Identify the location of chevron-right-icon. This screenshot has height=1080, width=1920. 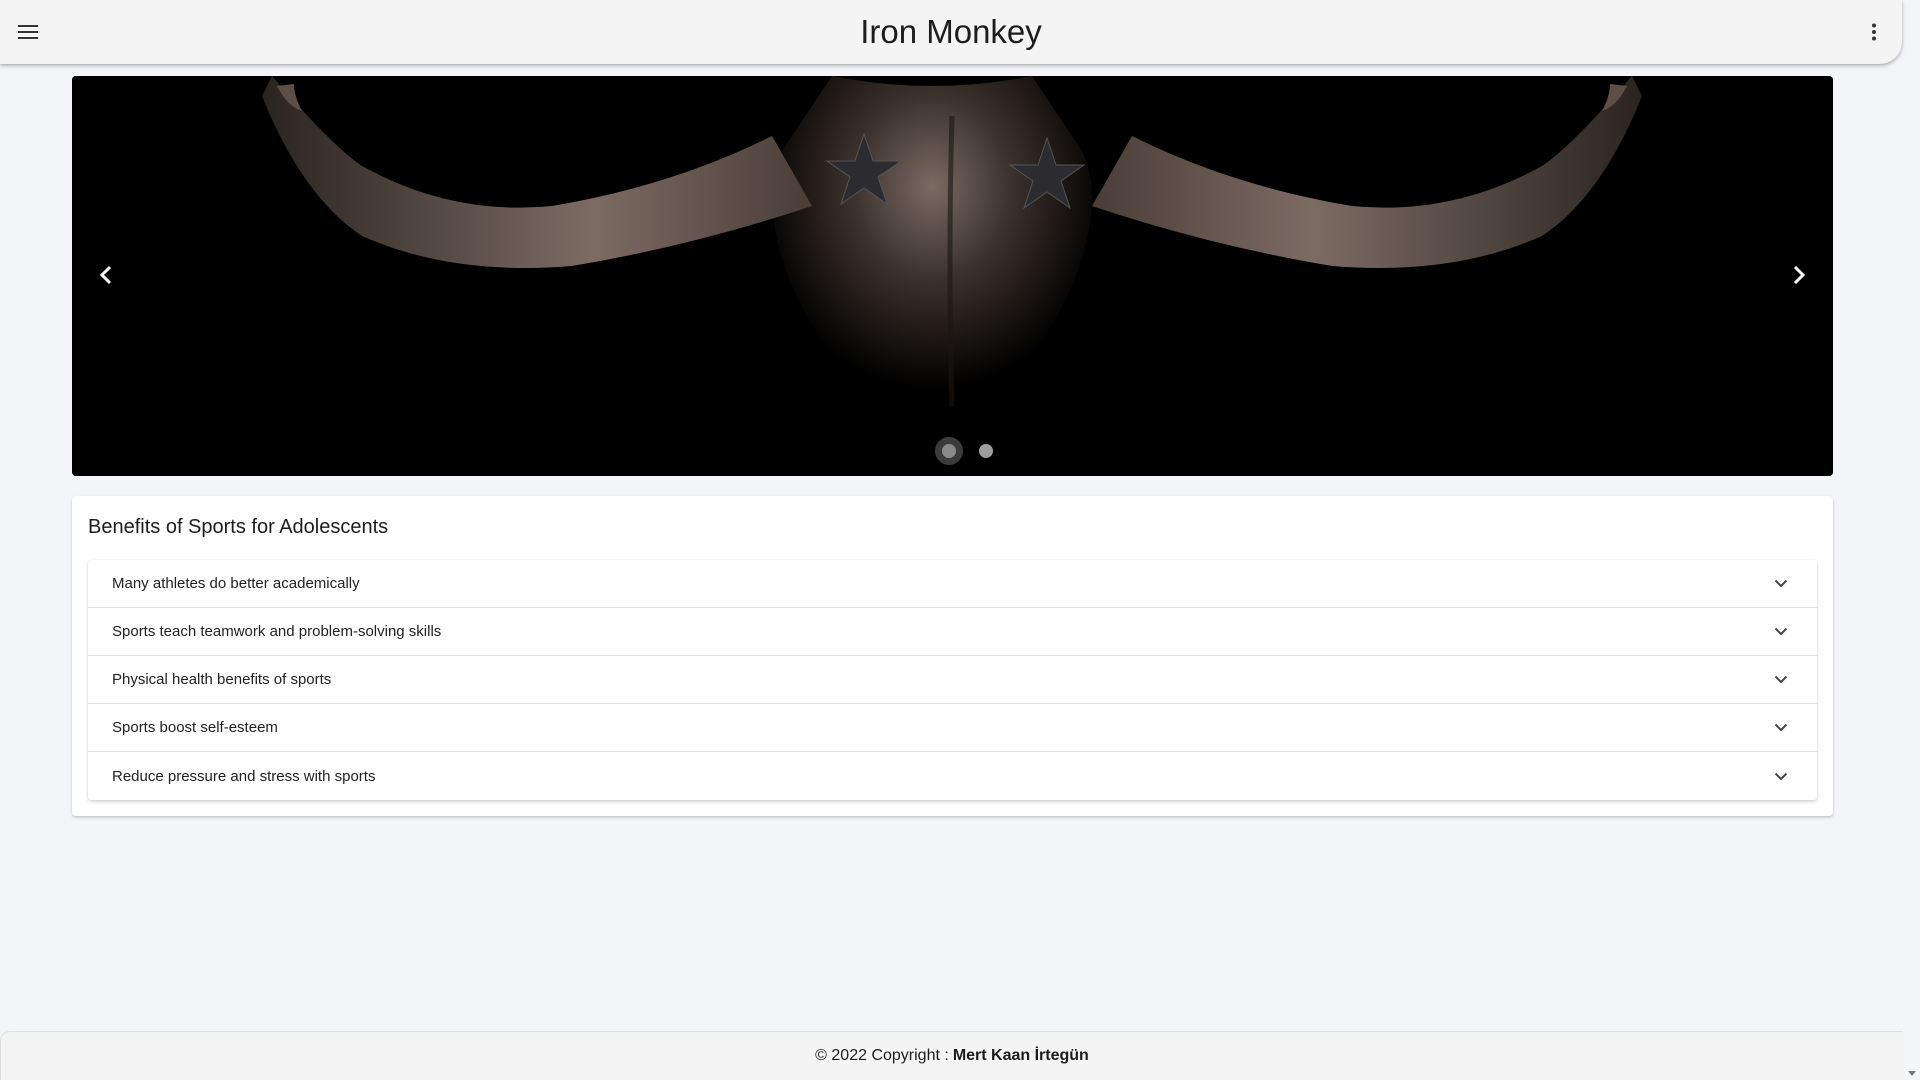
(1799, 275).